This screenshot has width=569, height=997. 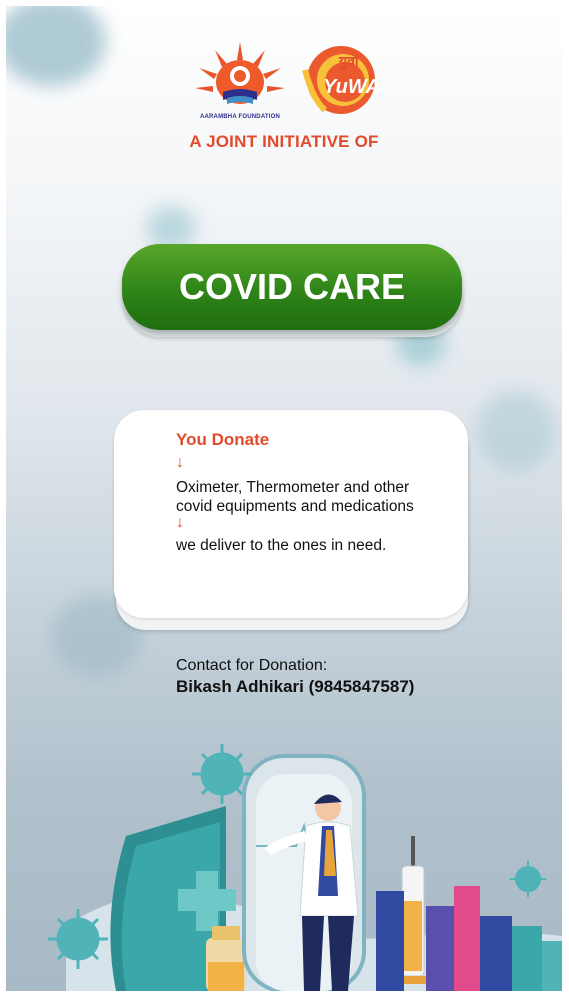 What do you see at coordinates (295, 686) in the screenshot?
I see `contact-name-phone: Bikash Adhikari (9845847587)` at bounding box center [295, 686].